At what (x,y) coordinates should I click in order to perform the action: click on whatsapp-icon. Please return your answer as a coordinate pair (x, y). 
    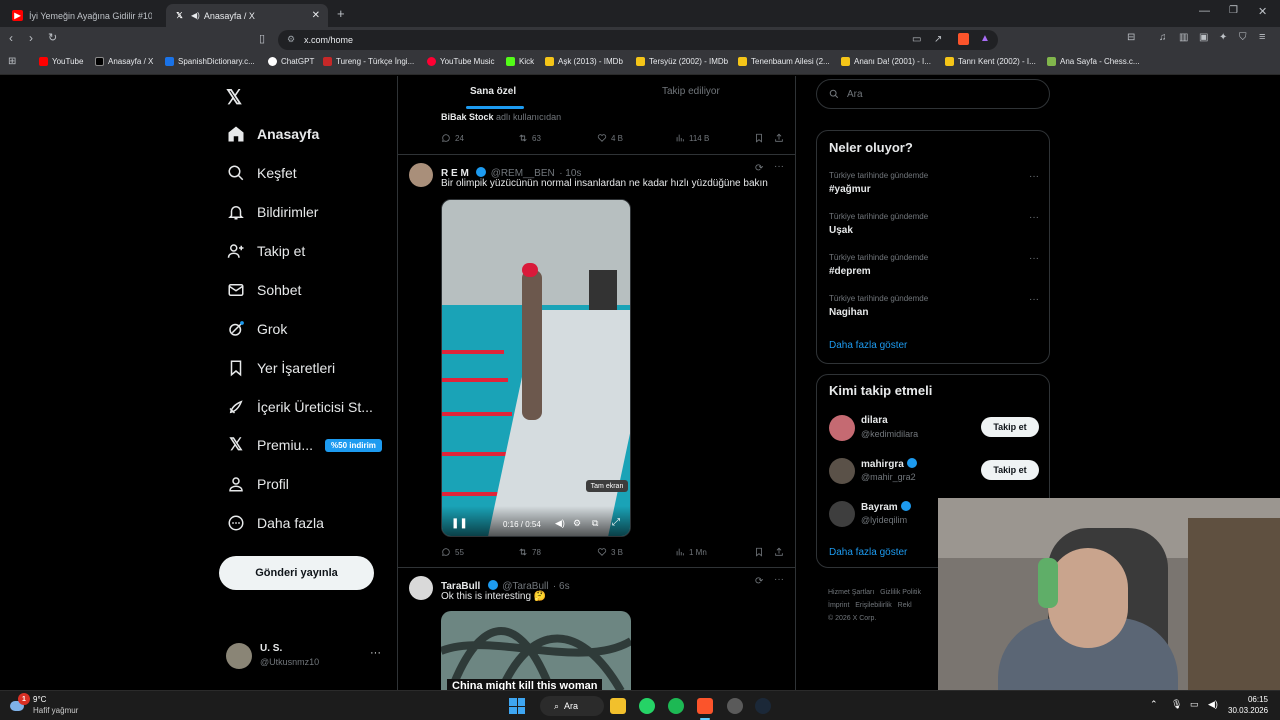
    Looking at the image, I should click on (647, 706).